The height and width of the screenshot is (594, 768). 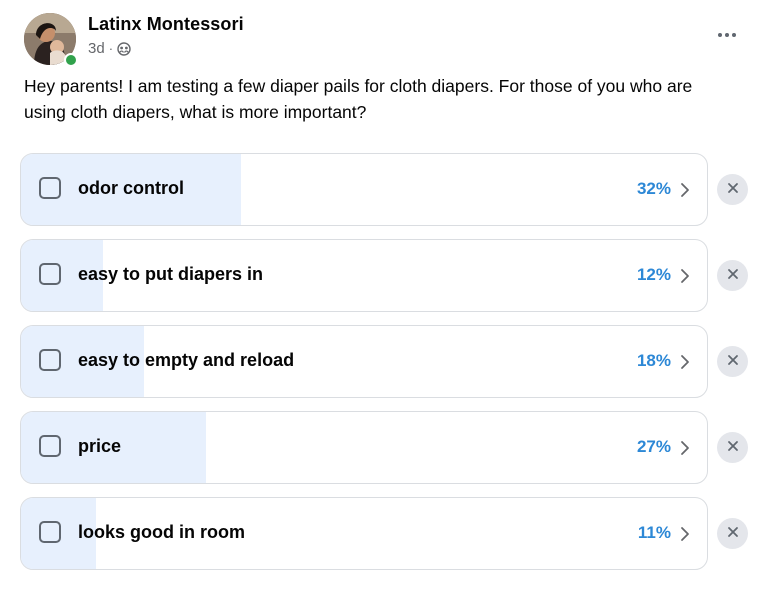 What do you see at coordinates (161, 532) in the screenshot?
I see `poll-option-label: looks good in room` at bounding box center [161, 532].